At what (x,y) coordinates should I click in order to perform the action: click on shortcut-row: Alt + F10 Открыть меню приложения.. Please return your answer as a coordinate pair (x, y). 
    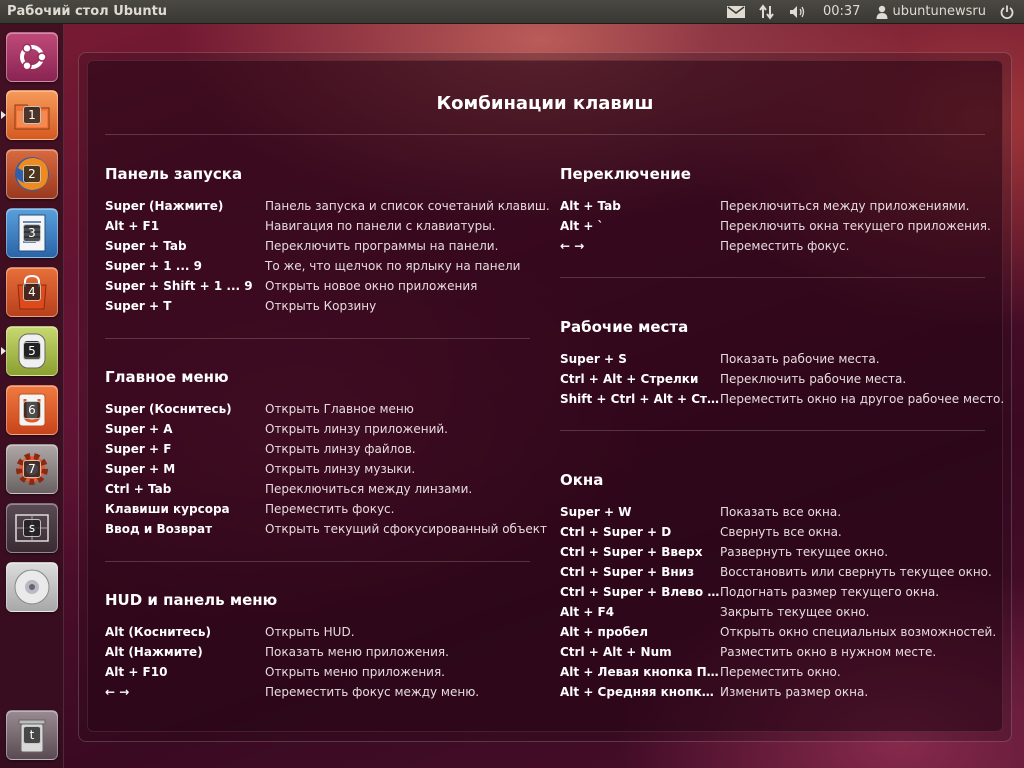
    Looking at the image, I should click on (292, 672).